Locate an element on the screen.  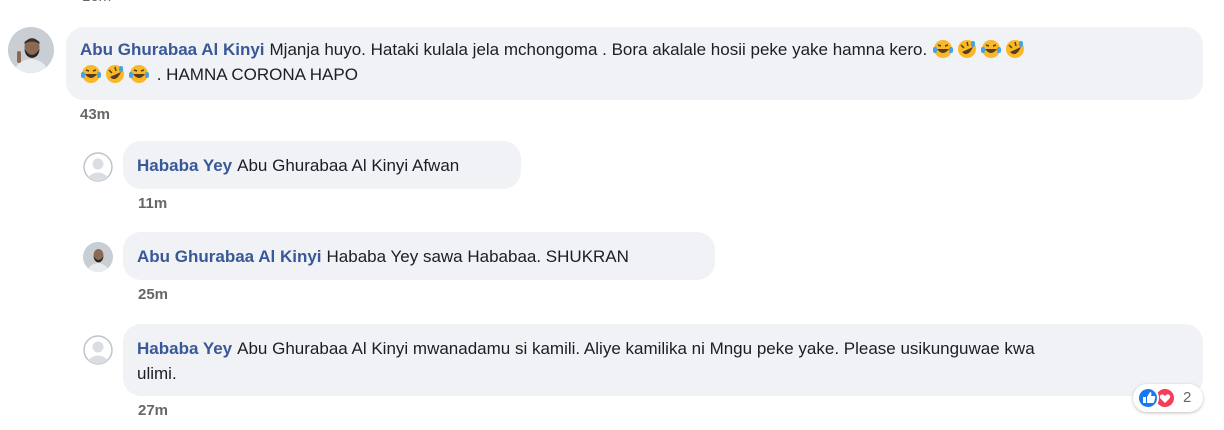
reaction-icons is located at coordinates (1156, 398).